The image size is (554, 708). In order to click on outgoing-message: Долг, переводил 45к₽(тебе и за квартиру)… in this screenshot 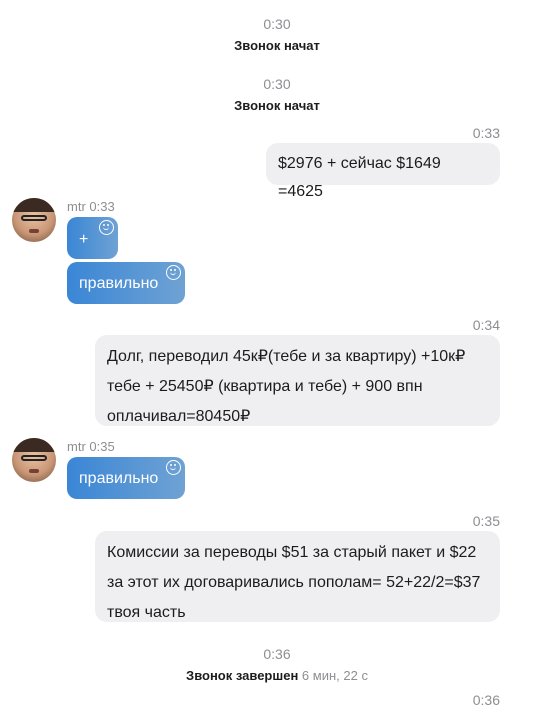, I will do `click(297, 380)`.